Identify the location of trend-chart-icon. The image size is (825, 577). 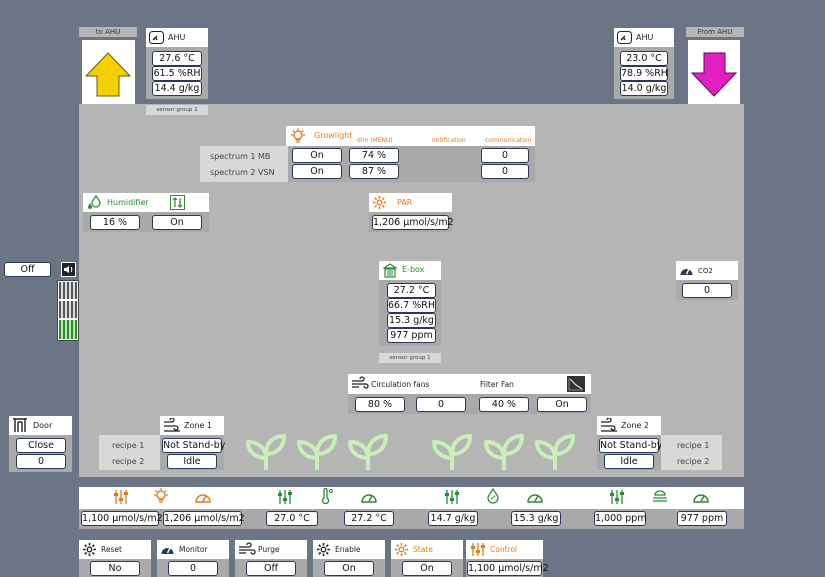
(576, 384).